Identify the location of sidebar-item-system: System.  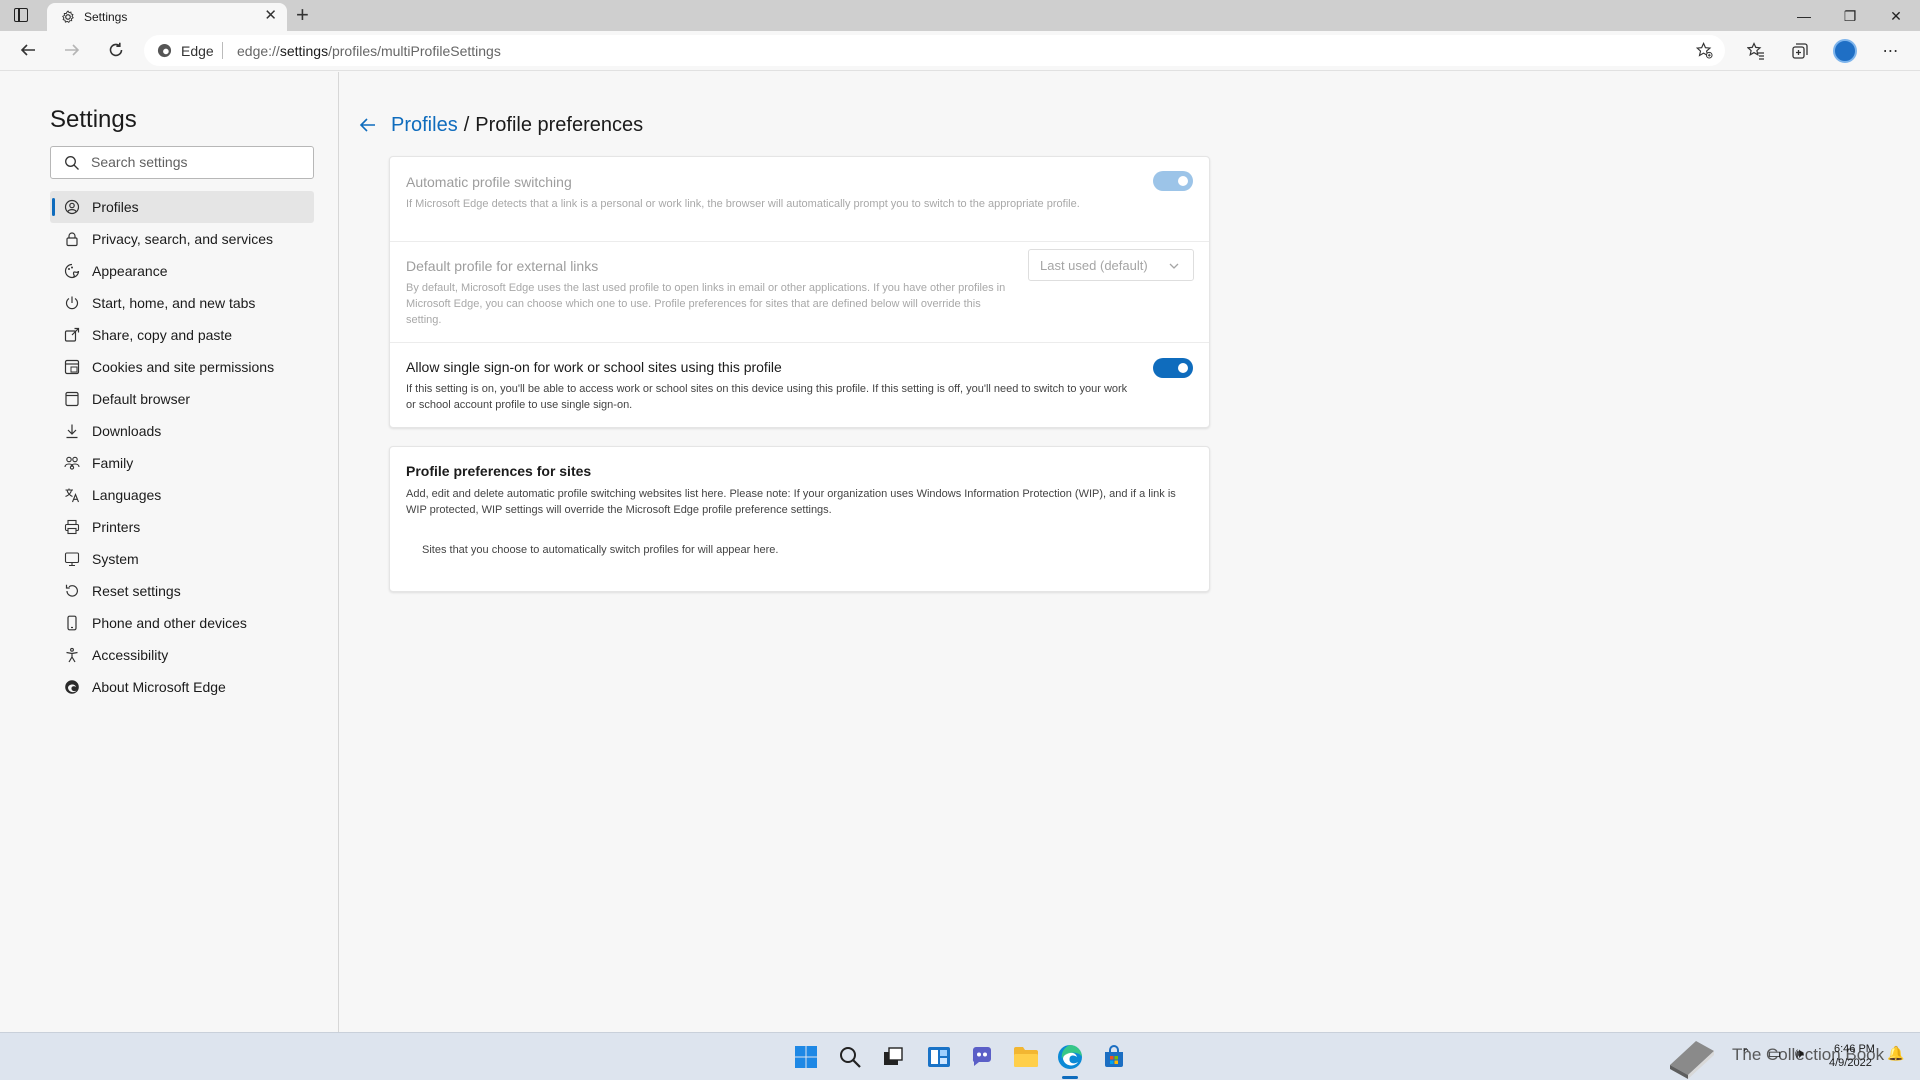
(182, 559).